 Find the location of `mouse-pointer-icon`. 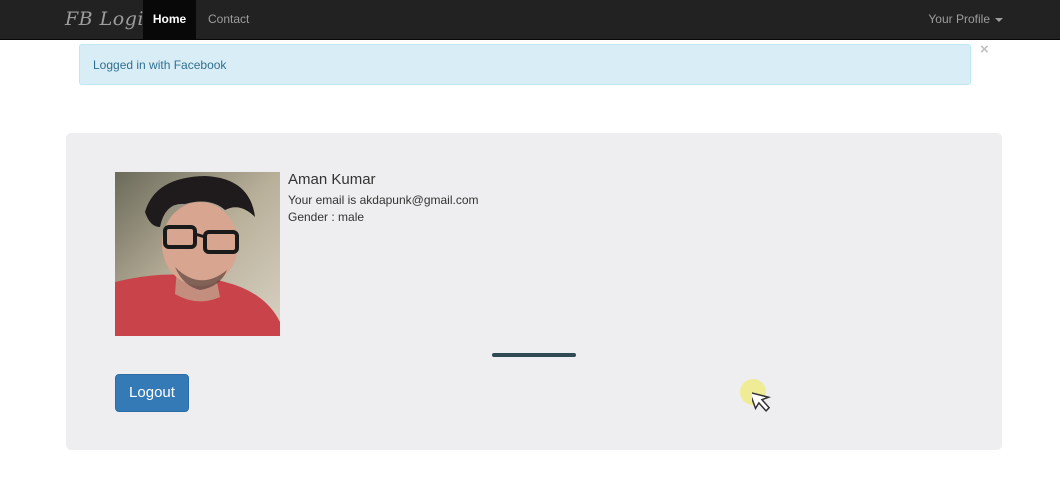

mouse-pointer-icon is located at coordinates (762, 402).